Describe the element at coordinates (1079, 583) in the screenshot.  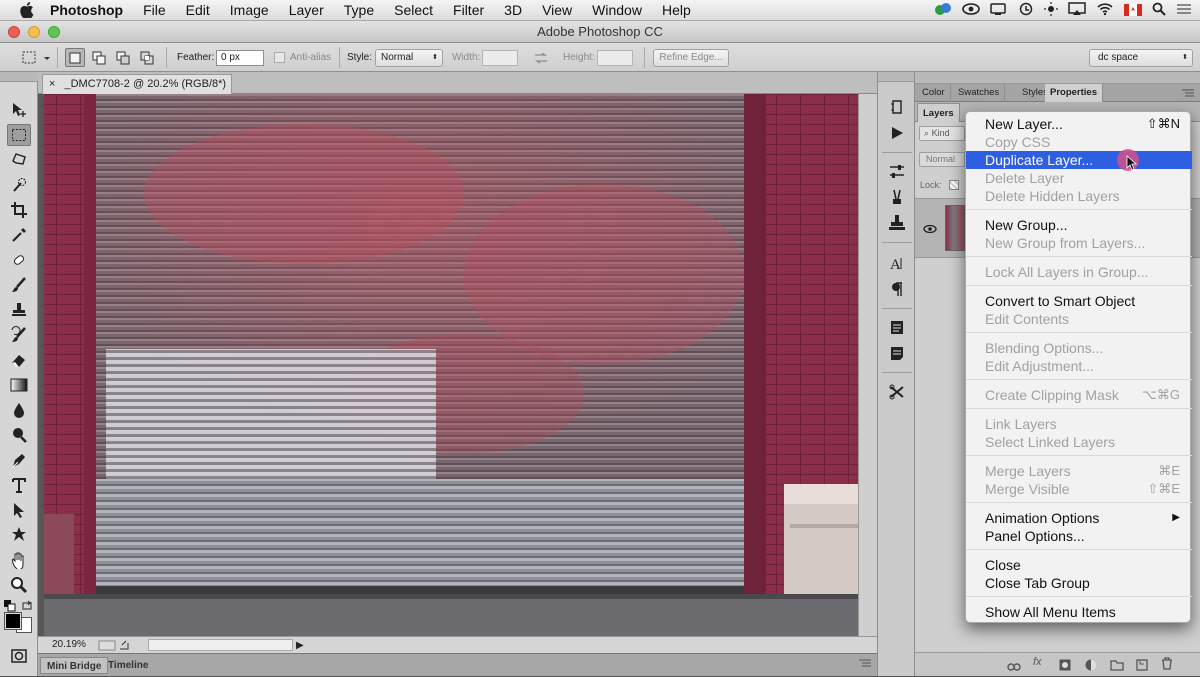
I see `menu-item-close-tab-group: Close Tab Group` at that location.